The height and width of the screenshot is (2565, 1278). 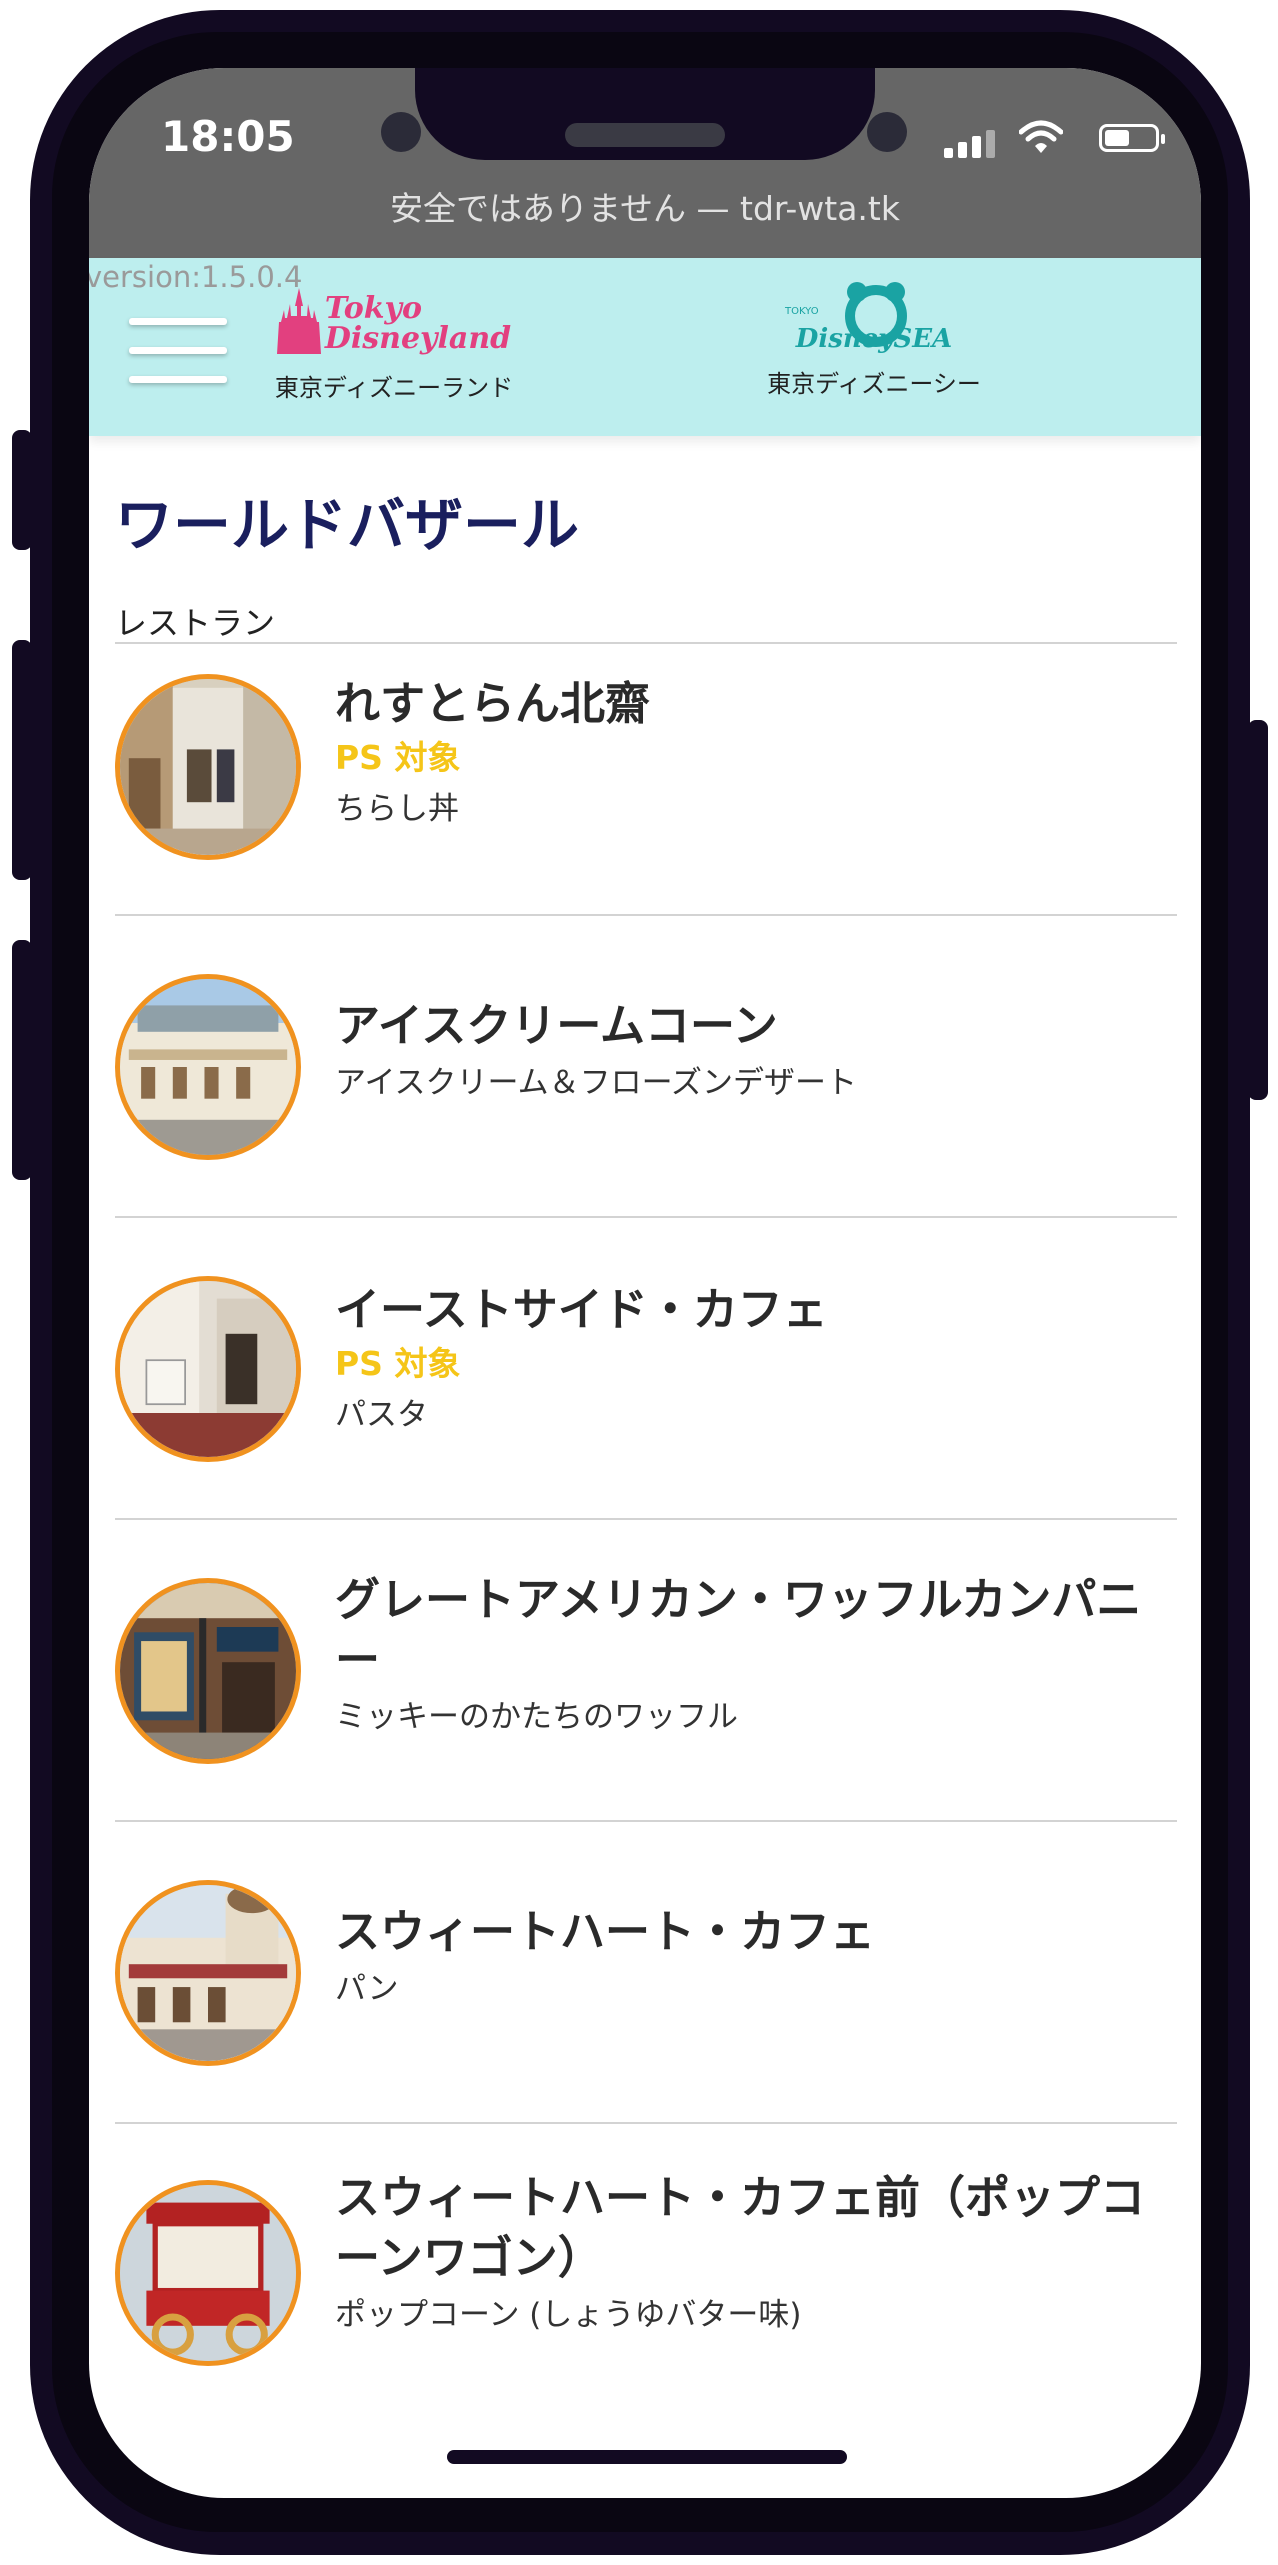 I want to click on status-time: 18:05, so click(x=228, y=136).